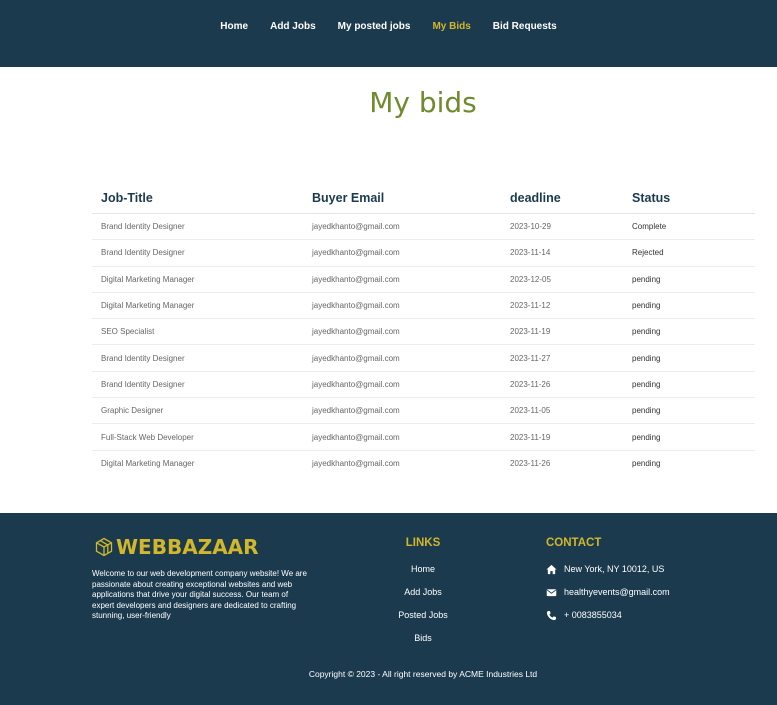 The height and width of the screenshot is (705, 777). I want to click on footer-link-home: Home, so click(423, 569).